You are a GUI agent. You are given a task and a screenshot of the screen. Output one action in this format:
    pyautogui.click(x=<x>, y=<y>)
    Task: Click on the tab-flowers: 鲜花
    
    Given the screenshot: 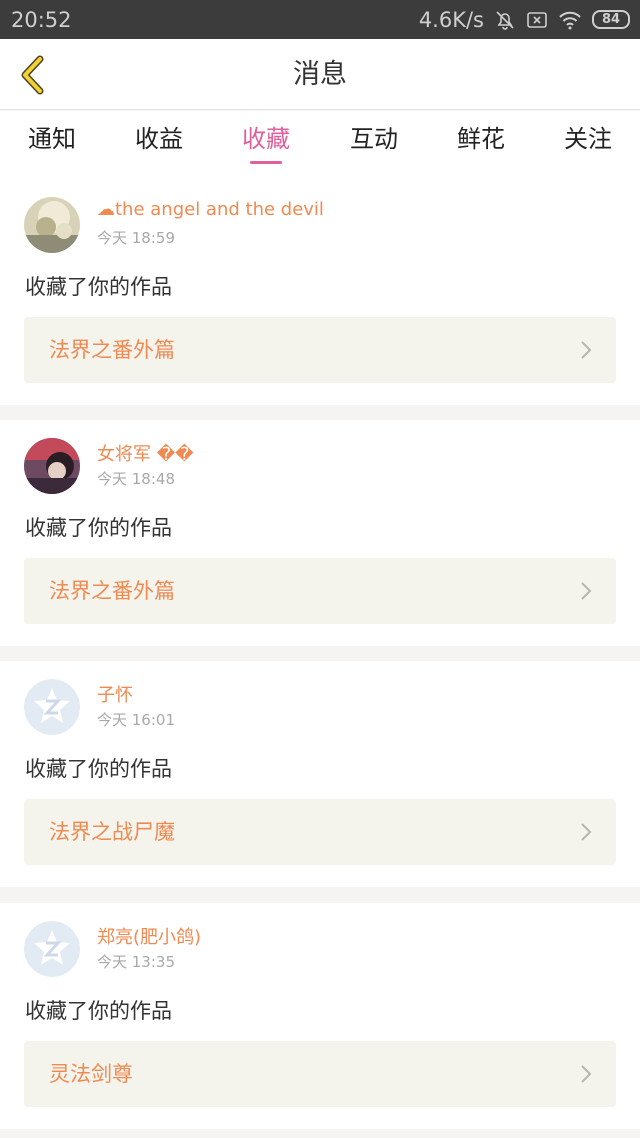 What is the action you would take?
    pyautogui.click(x=481, y=145)
    